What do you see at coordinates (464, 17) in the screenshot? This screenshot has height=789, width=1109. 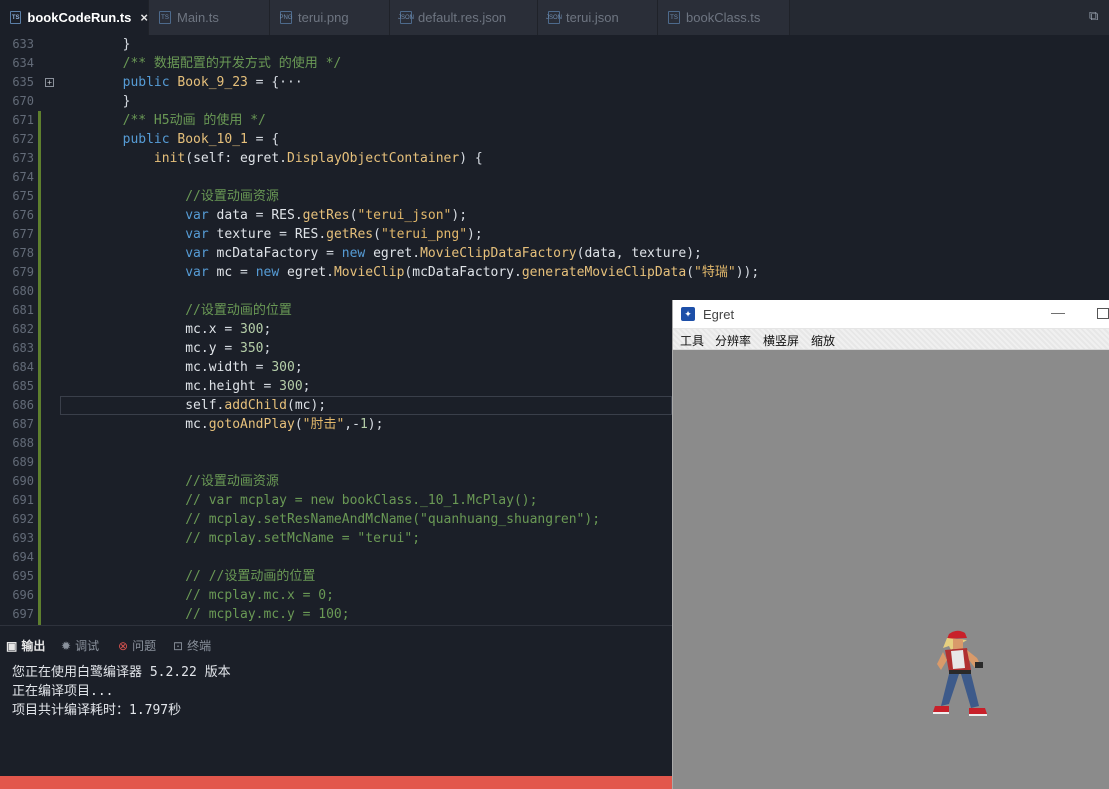 I see `tab-default-res-json: JSON default.res.json` at bounding box center [464, 17].